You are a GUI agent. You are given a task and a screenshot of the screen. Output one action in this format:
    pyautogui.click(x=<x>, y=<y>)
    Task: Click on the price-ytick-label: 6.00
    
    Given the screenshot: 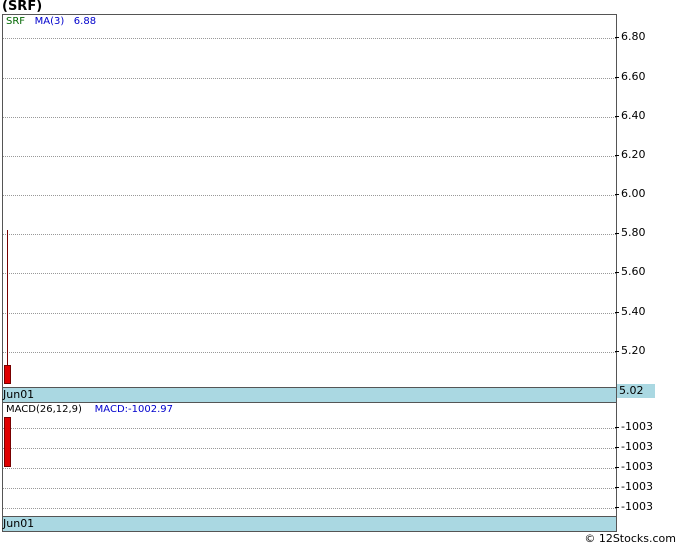 What is the action you would take?
    pyautogui.click(x=633, y=193)
    